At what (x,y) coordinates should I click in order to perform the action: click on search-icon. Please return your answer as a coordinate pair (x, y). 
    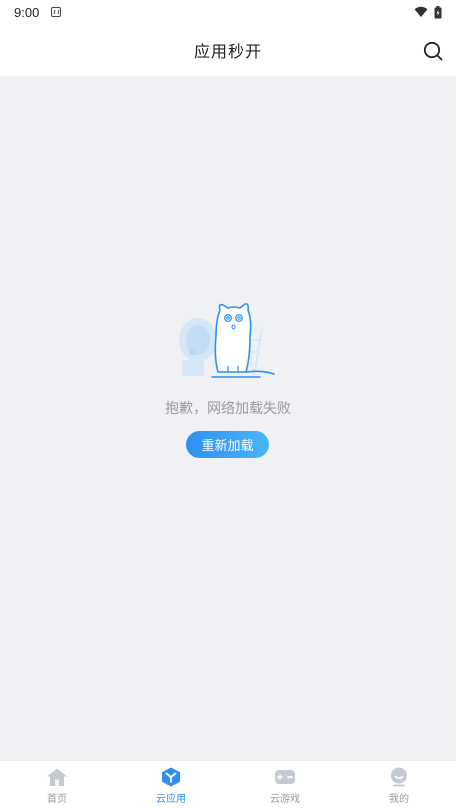
    Looking at the image, I should click on (433, 51).